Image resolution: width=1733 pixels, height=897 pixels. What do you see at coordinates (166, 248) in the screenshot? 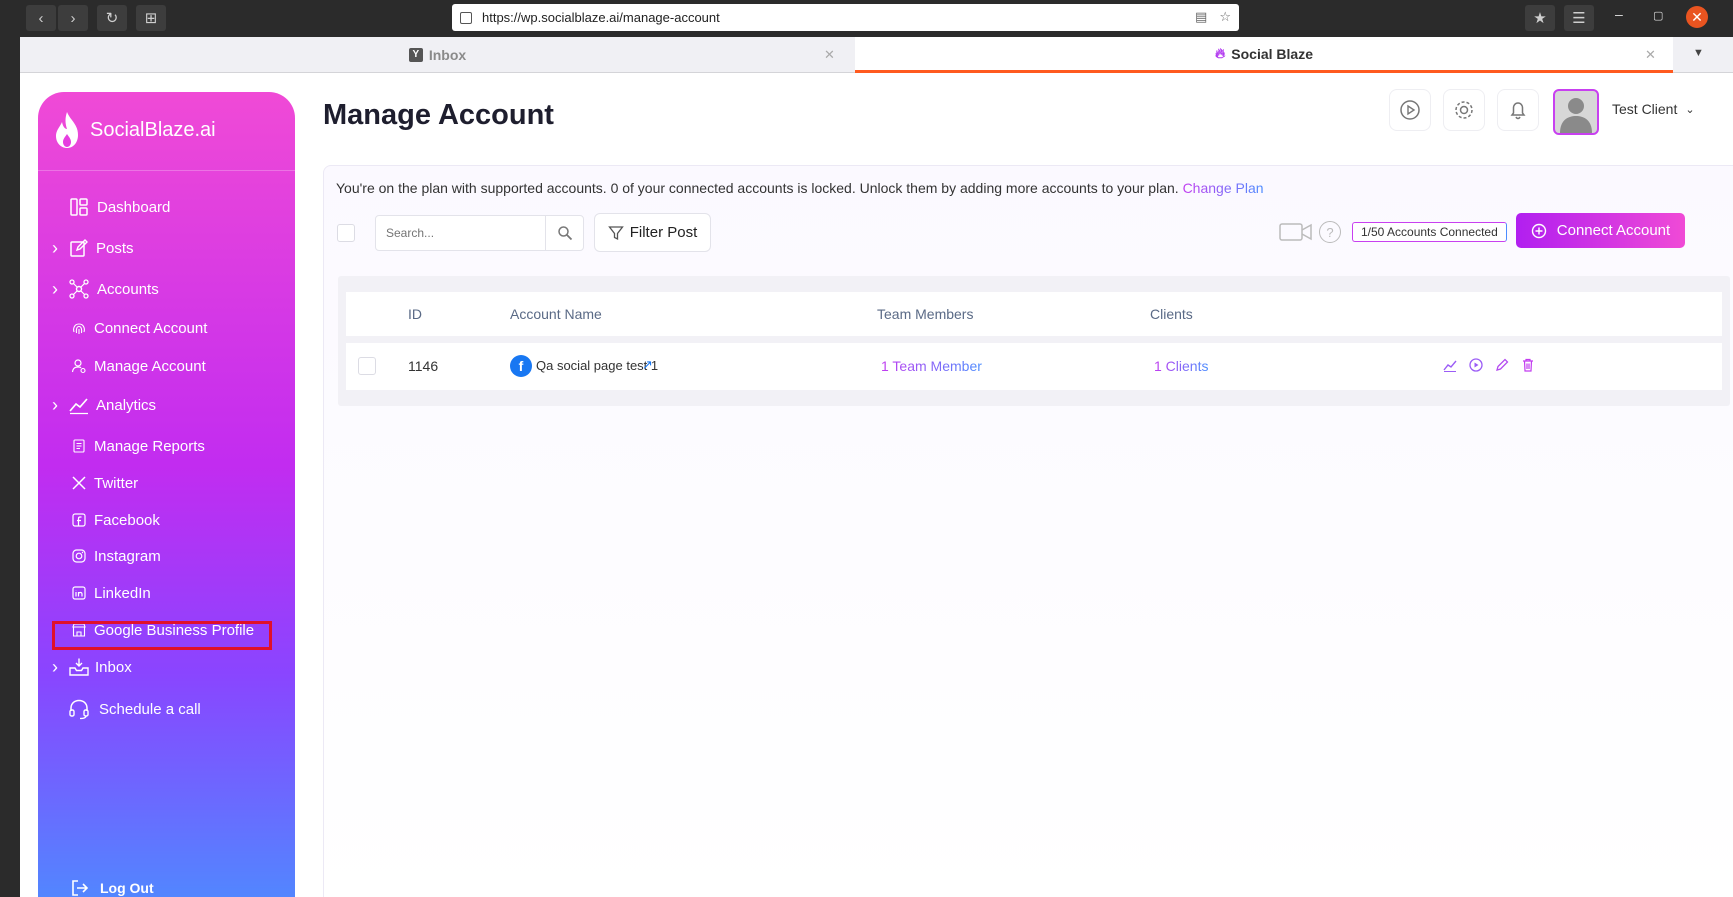
I see `sidebar-item-posts: › Posts` at bounding box center [166, 248].